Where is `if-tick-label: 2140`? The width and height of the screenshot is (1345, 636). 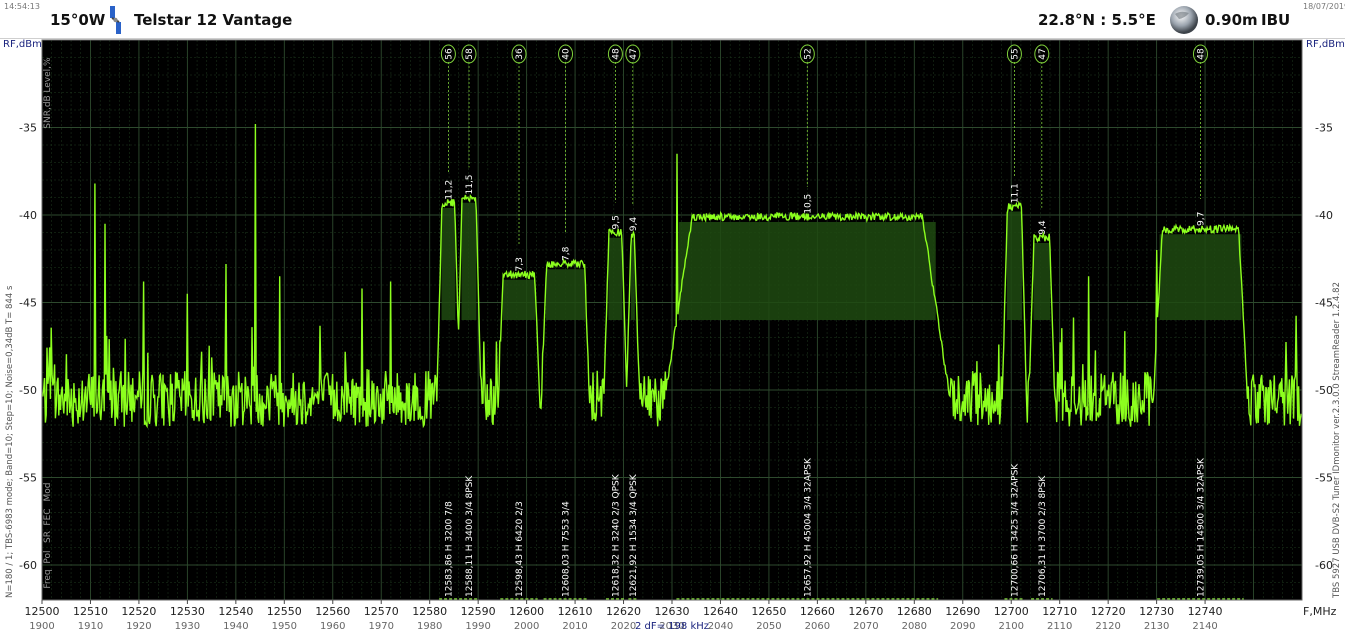
if-tick-label: 2140 is located at coordinates (1204, 626).